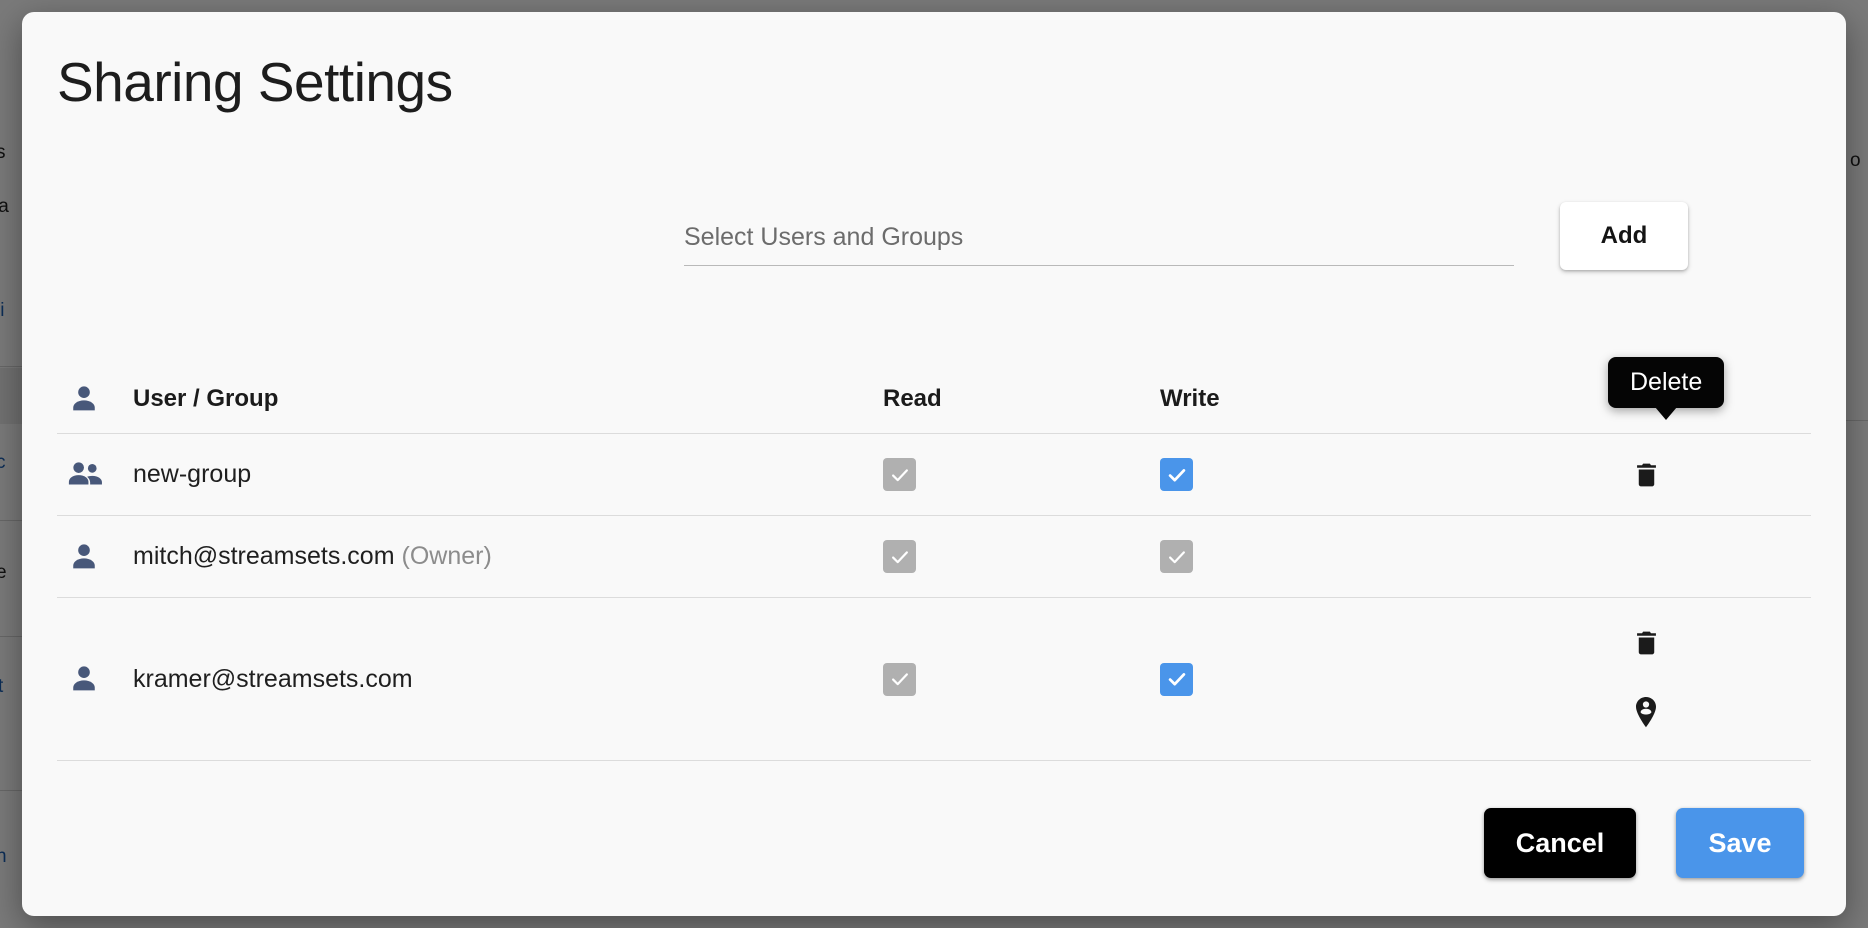 The height and width of the screenshot is (928, 1868). I want to click on row-user-name: mitch@streamsets.com (Owner), so click(487, 556).